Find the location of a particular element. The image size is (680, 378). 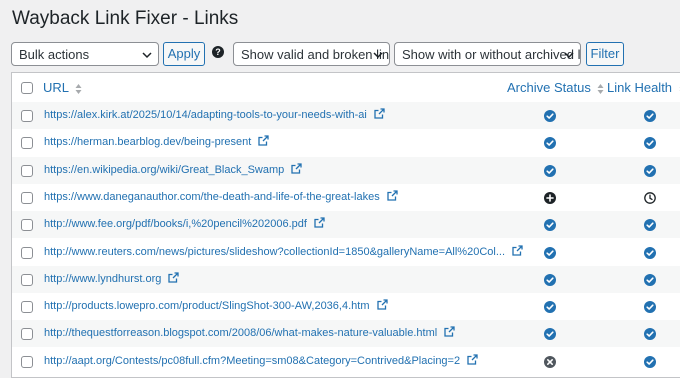

validity-filter-select: Show valid and broken links is located at coordinates (311, 54).